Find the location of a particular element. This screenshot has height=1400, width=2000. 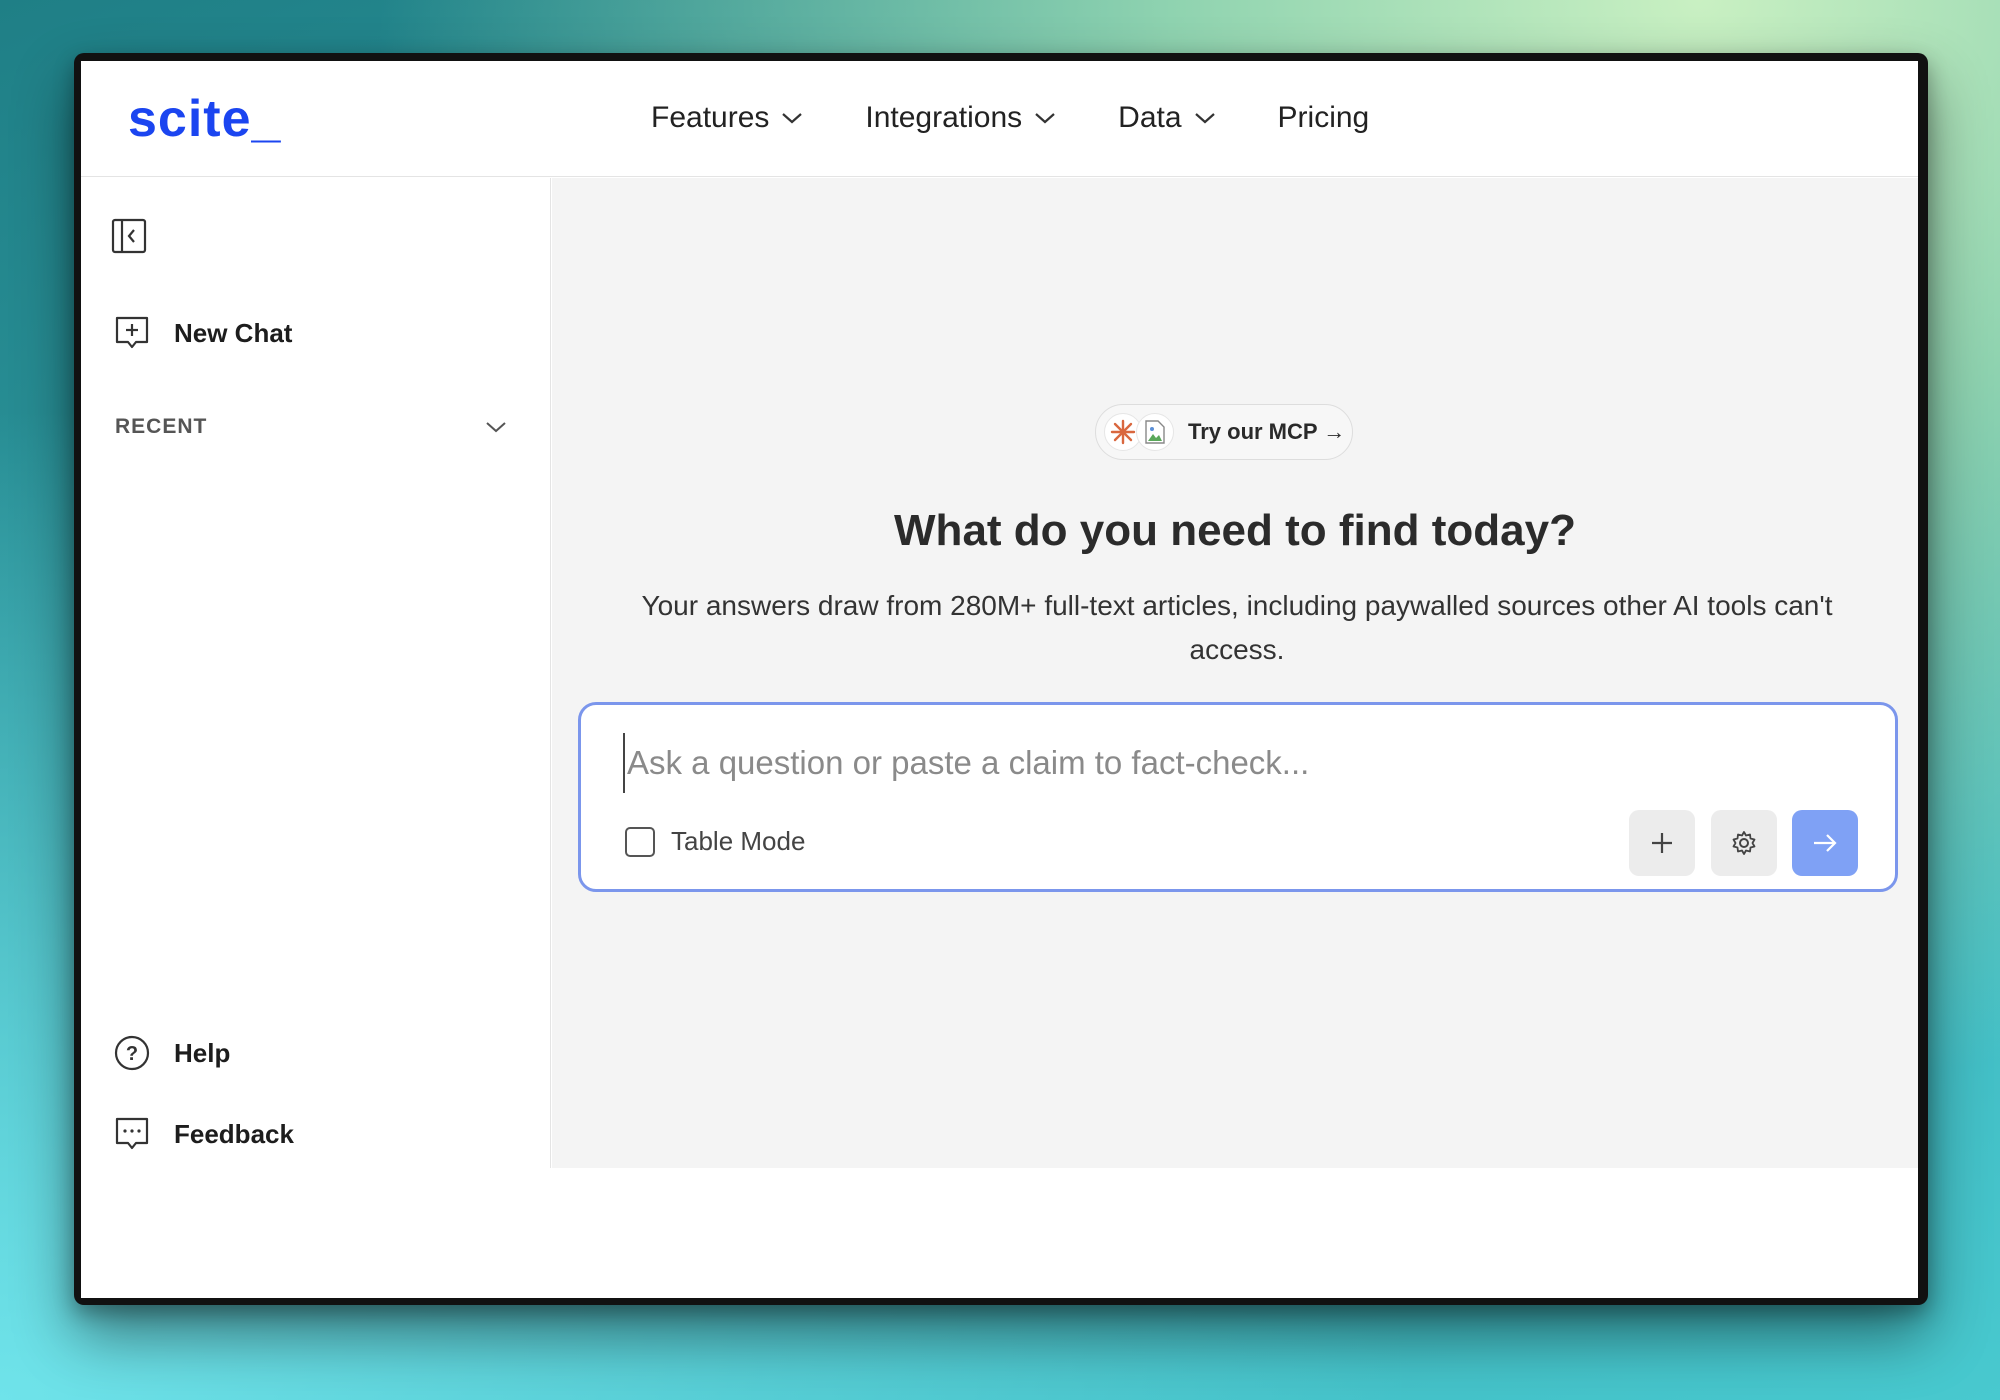

page-headline: What do you need to find today? is located at coordinates (1235, 530).